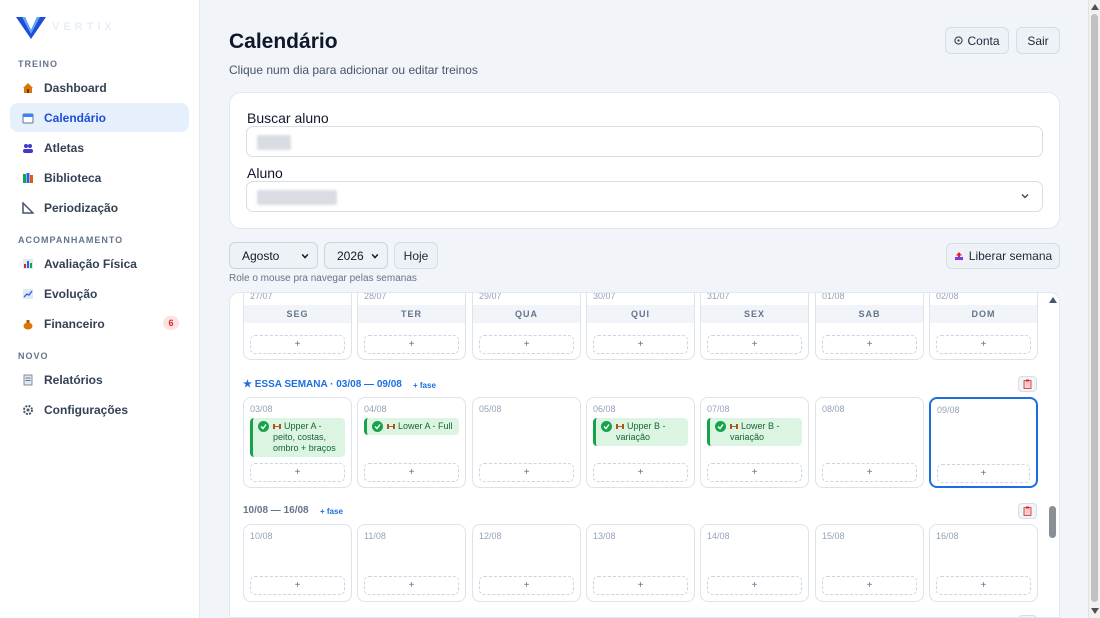 The width and height of the screenshot is (1100, 618). What do you see at coordinates (526, 314) in the screenshot?
I see `day-name: QUA` at bounding box center [526, 314].